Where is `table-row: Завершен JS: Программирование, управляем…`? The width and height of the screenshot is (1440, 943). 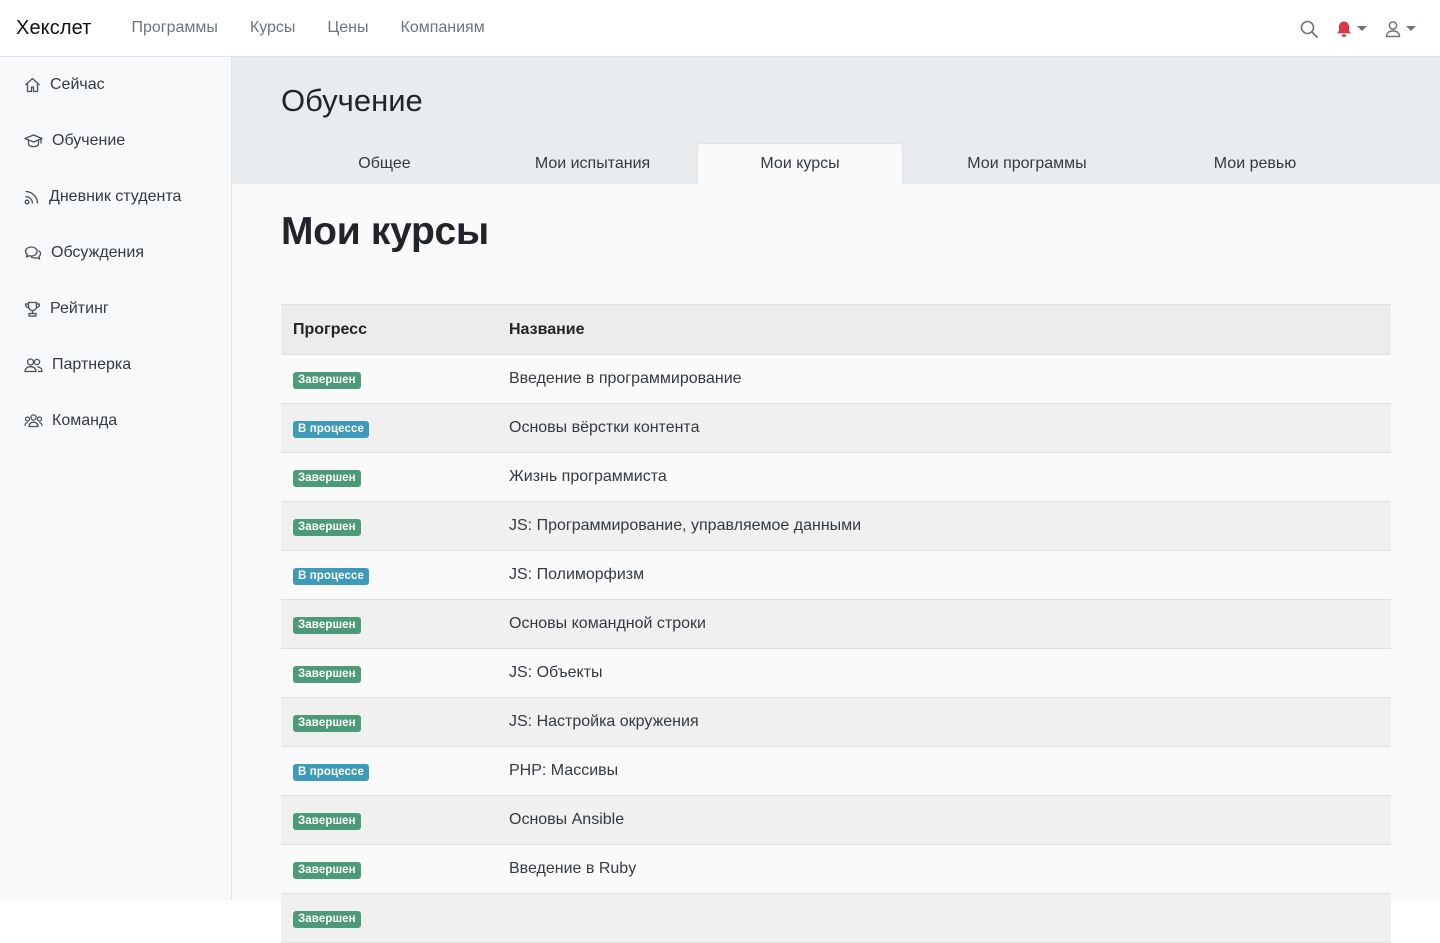
table-row: Завершен JS: Программирование, управляем… is located at coordinates (836, 526).